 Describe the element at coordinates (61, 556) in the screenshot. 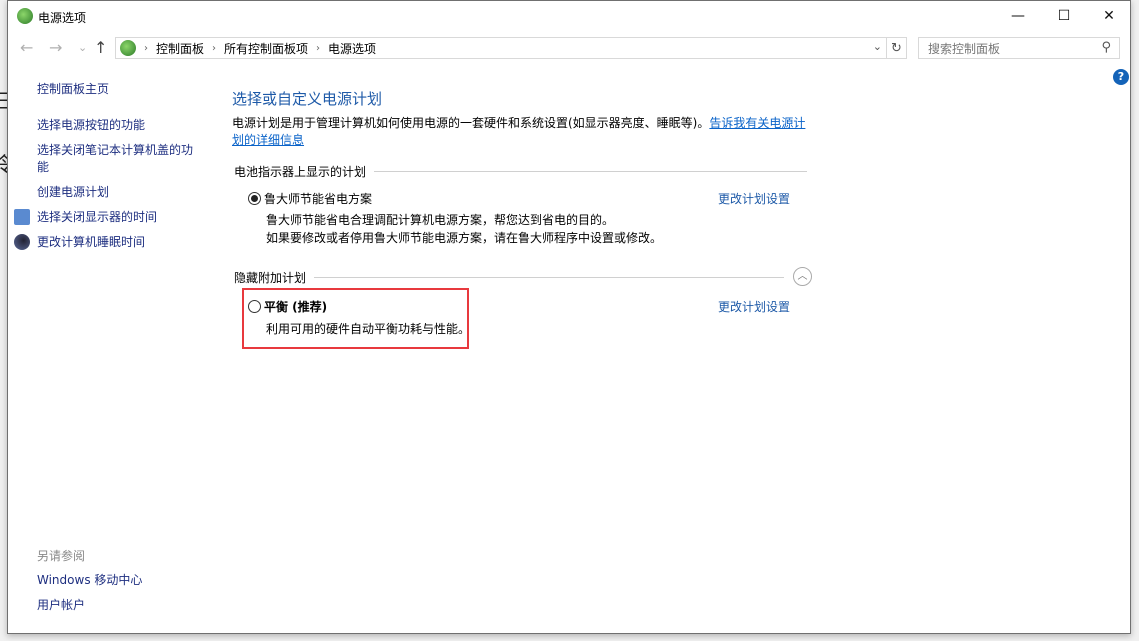

I see `see-also-heading: 另请参阅` at that location.